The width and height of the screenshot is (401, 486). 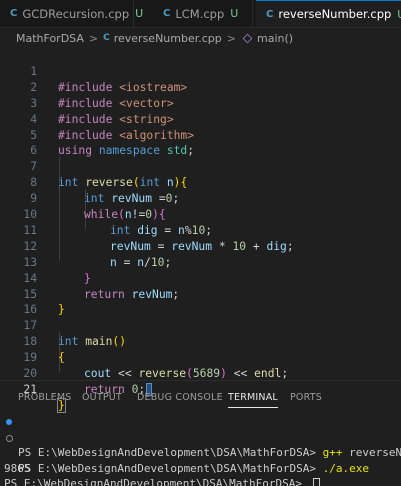 I want to click on tab-label: LCM.cpp, so click(x=200, y=13).